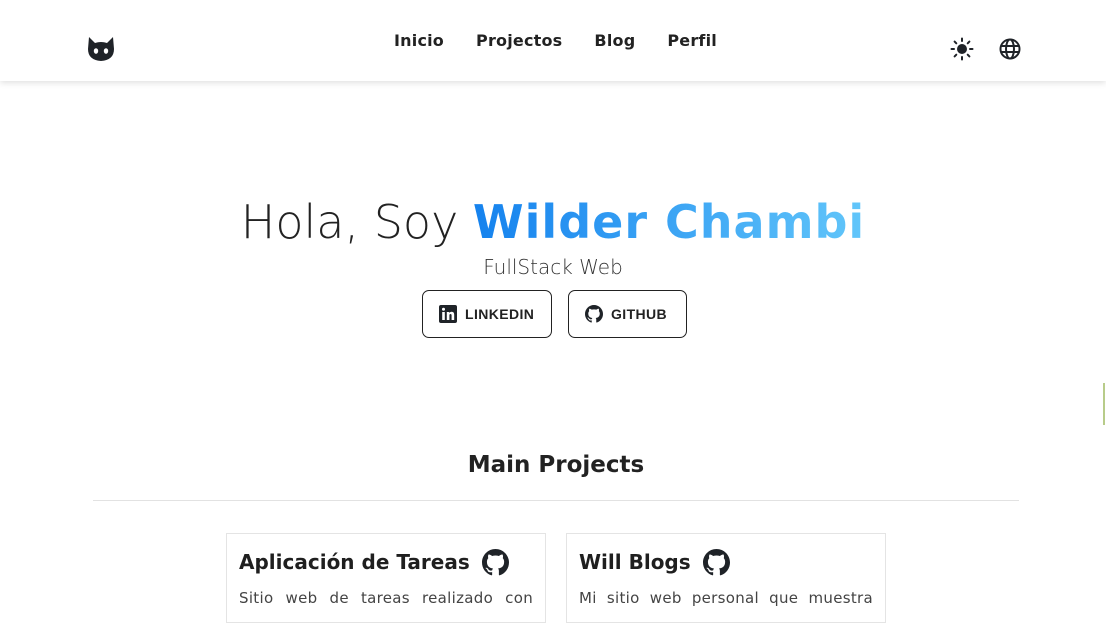 The height and width of the screenshot is (623, 1106). What do you see at coordinates (553, 267) in the screenshot?
I see `hero-subtitle: FullStack Web` at bounding box center [553, 267].